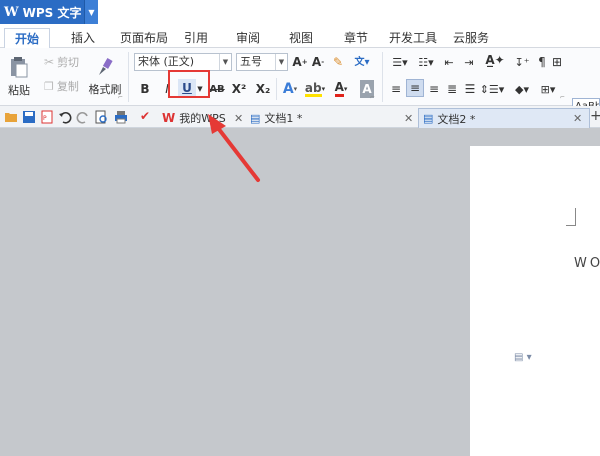 The height and width of the screenshot is (456, 600). What do you see at coordinates (29, 117) in the screenshot?
I see `save-icon` at bounding box center [29, 117].